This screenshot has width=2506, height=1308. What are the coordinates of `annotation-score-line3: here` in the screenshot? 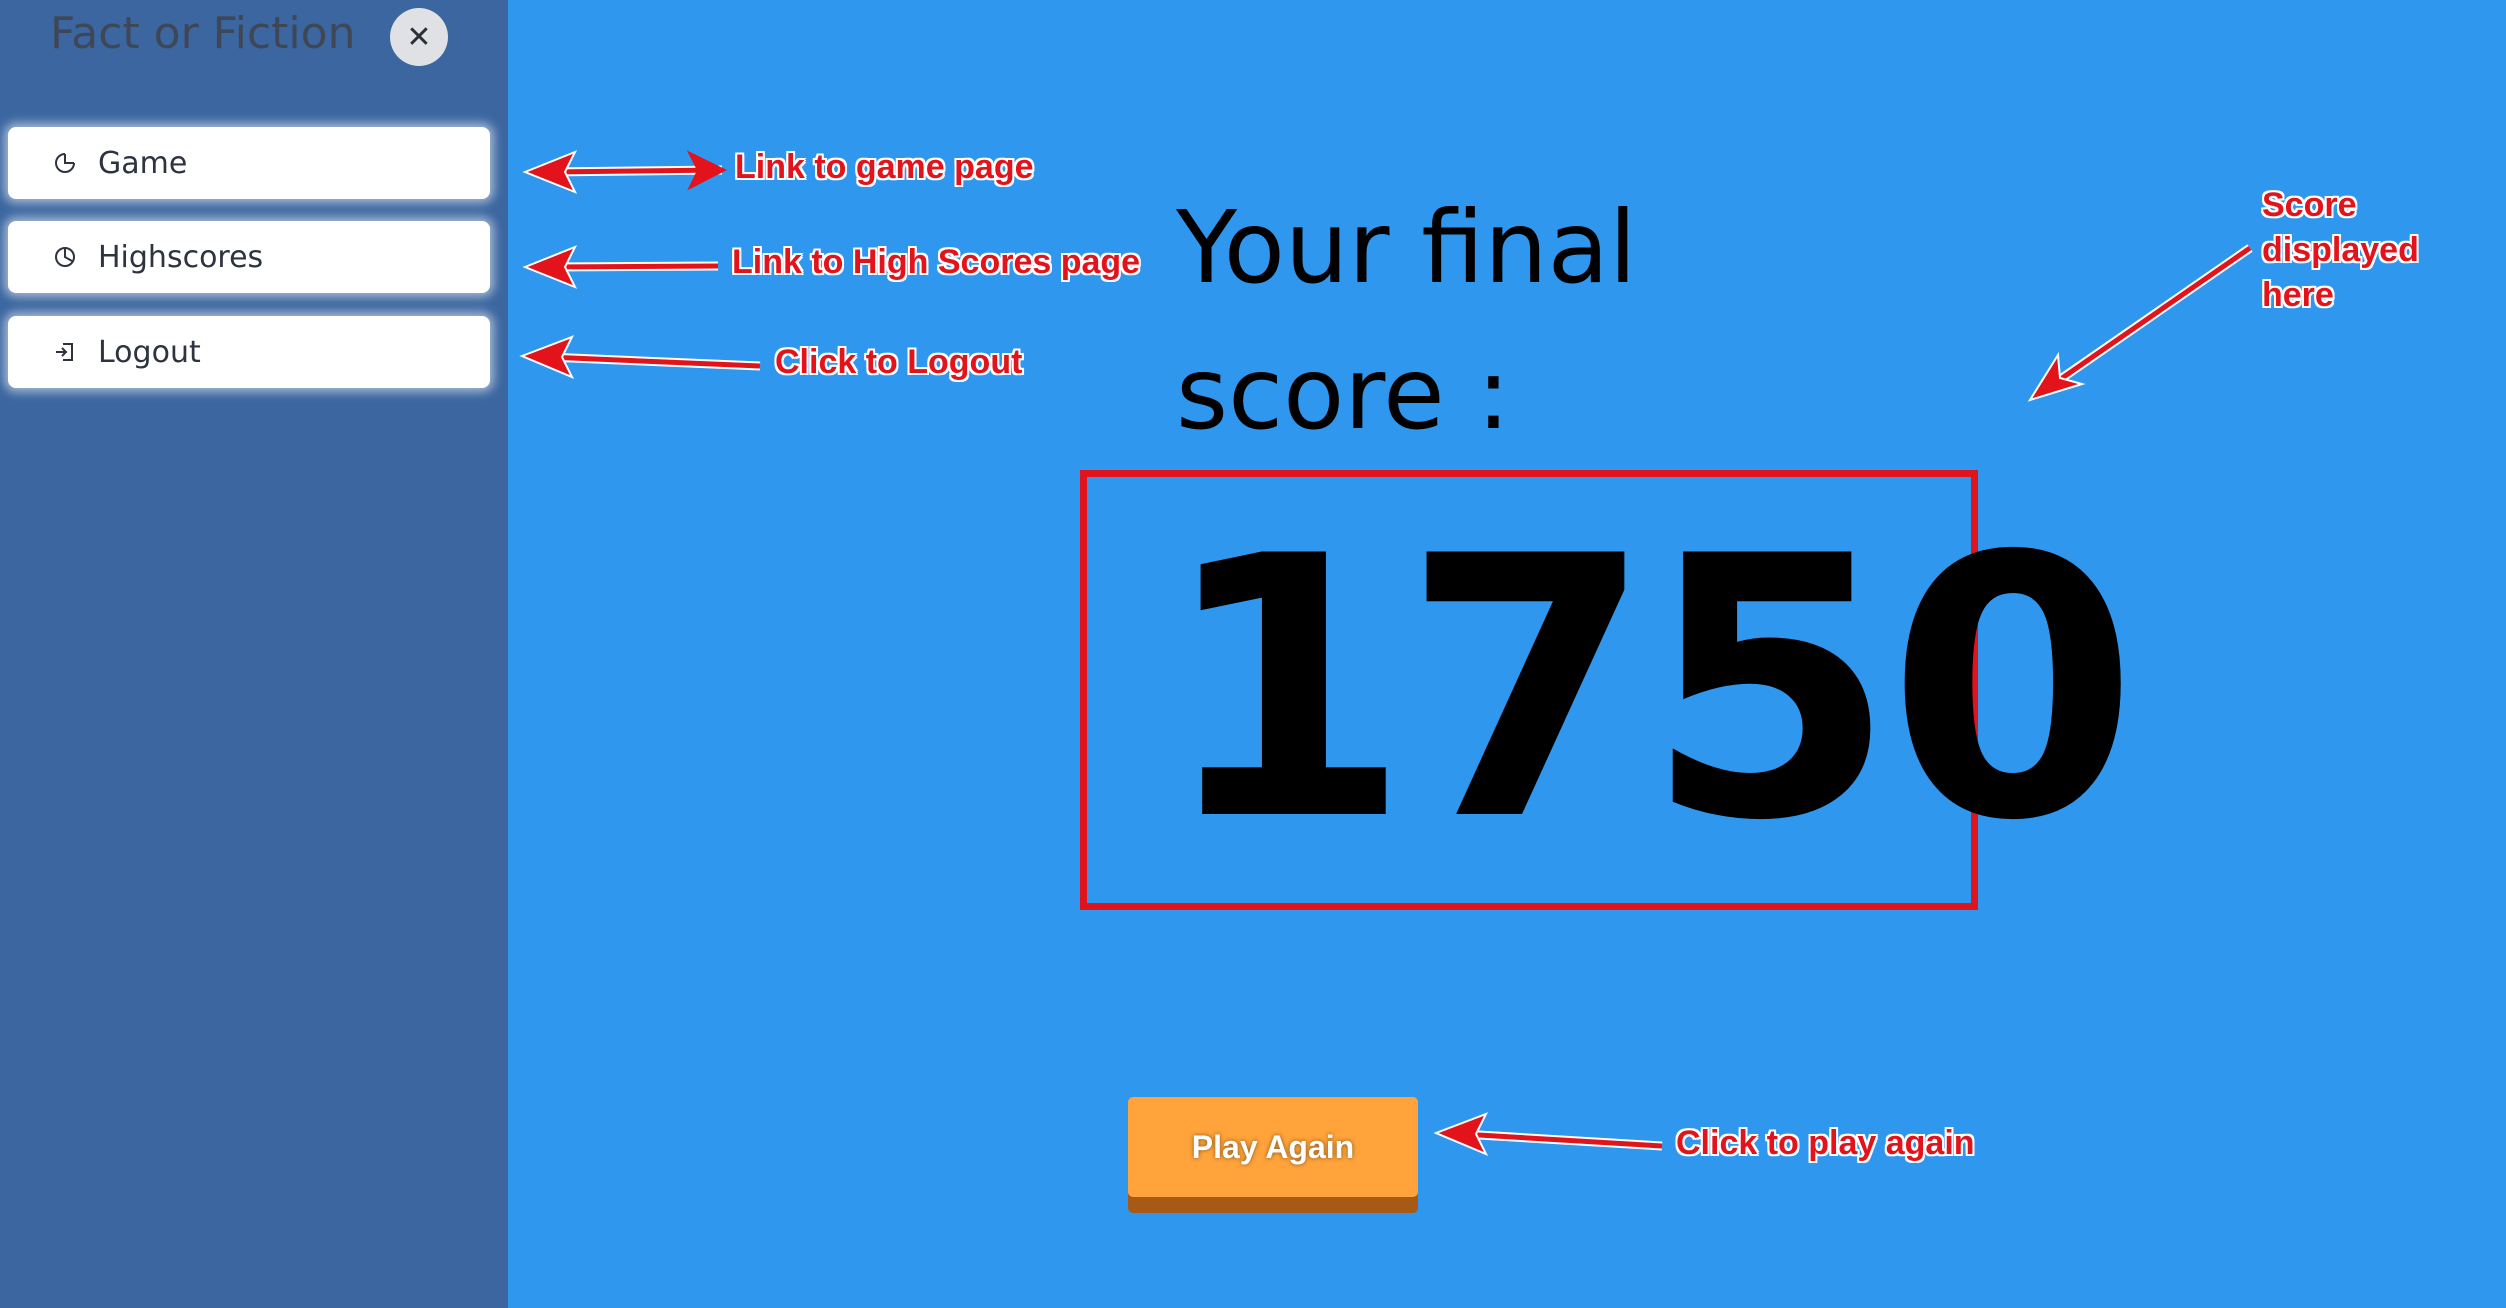 It's located at (2298, 295).